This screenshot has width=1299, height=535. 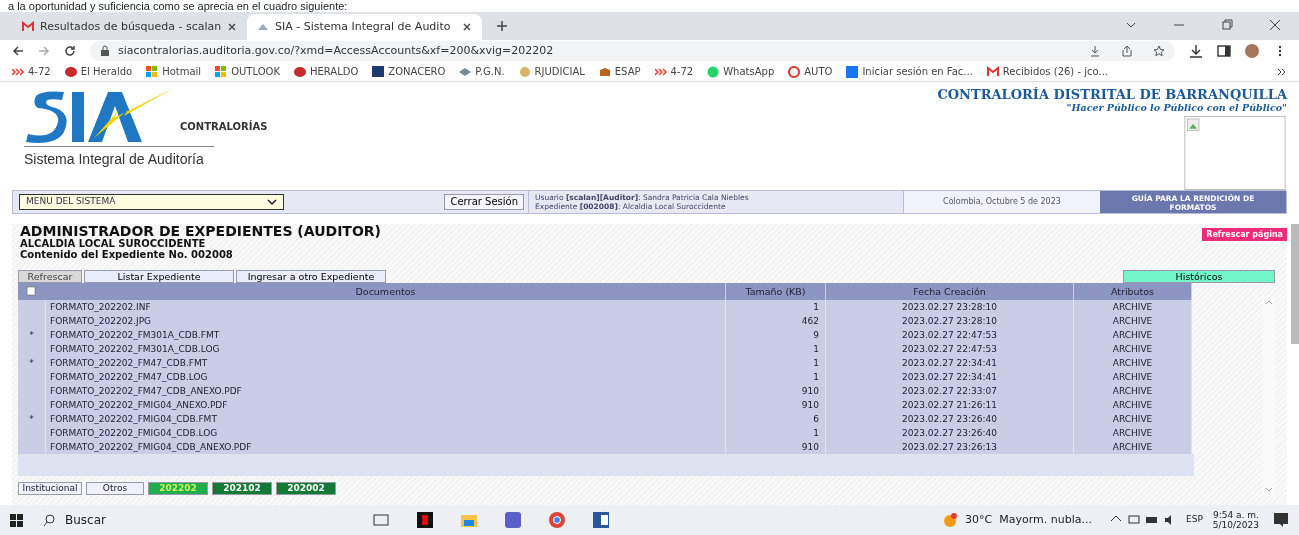 I want to click on circle-logo-icon, so click(x=70, y=71).